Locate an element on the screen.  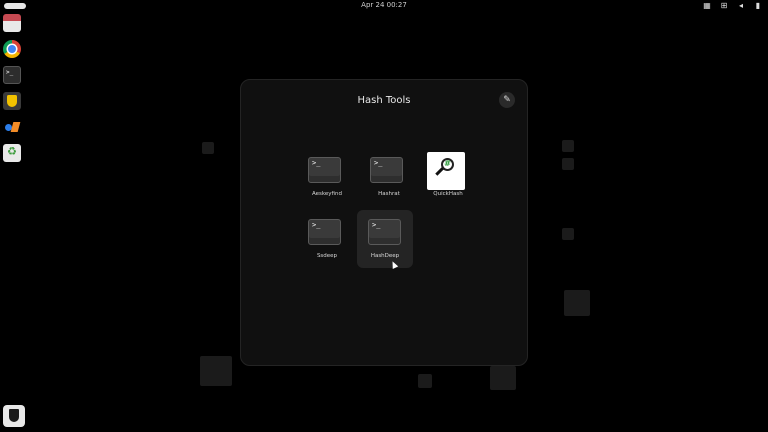
app-tile-hashrat: >_ Hashrat is located at coordinates (389, 180).